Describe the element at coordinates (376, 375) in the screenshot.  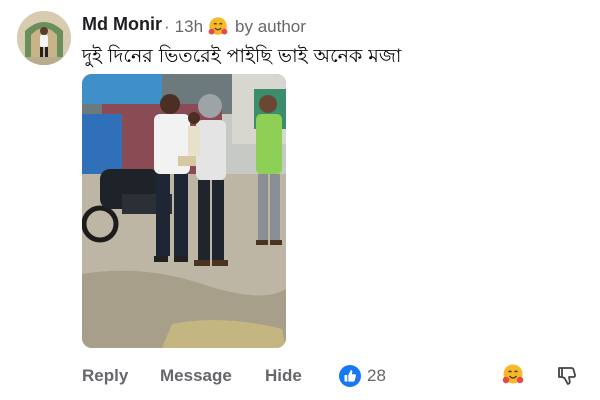
I see `like-count: 28` at that location.